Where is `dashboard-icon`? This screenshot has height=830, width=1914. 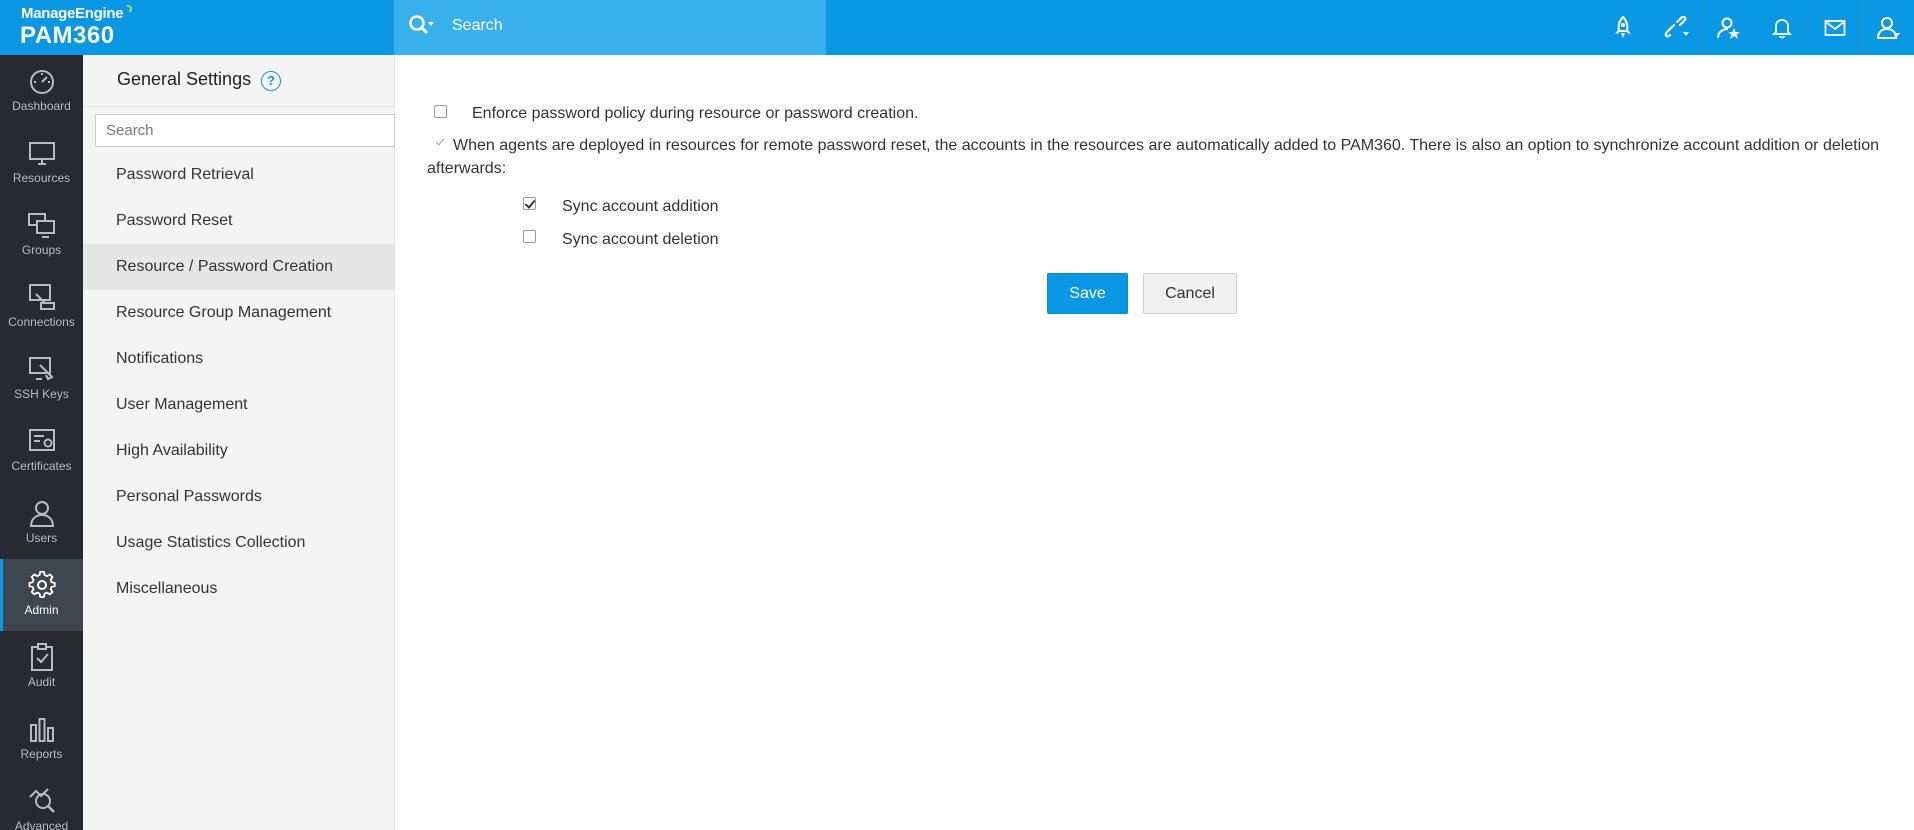
dashboard-icon is located at coordinates (42, 82).